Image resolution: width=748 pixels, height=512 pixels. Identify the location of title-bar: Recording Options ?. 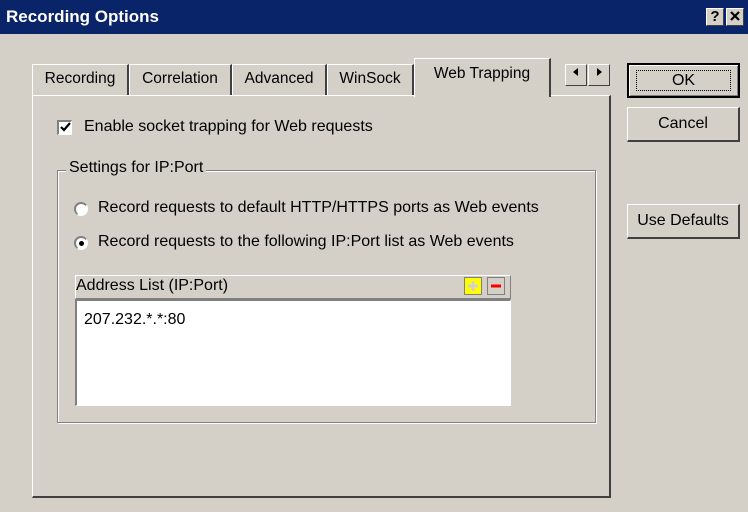
(374, 17).